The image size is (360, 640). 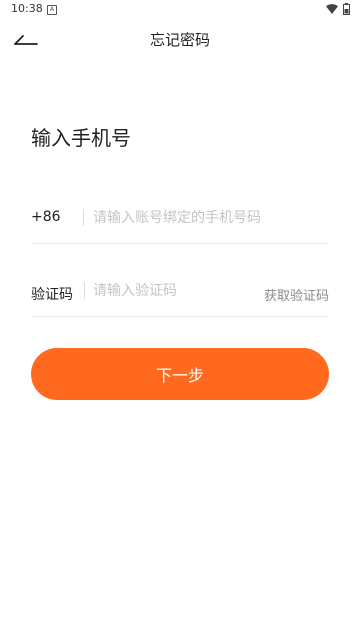 What do you see at coordinates (27, 8) in the screenshot?
I see `status-time: 10:38` at bounding box center [27, 8].